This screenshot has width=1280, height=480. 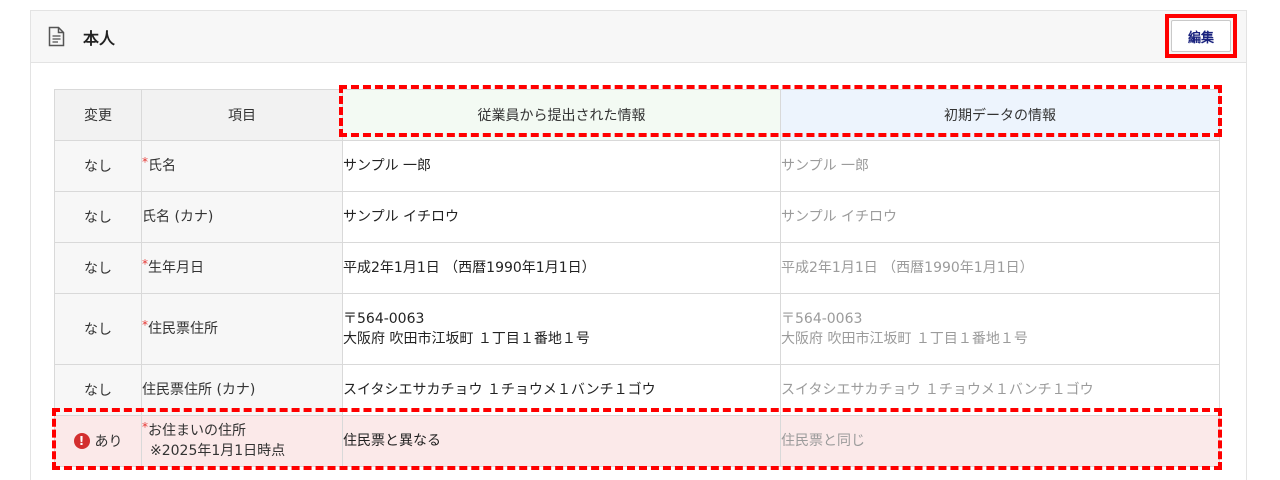 What do you see at coordinates (218, 451) in the screenshot?
I see `item-note: ※2025年1月1日時点` at bounding box center [218, 451].